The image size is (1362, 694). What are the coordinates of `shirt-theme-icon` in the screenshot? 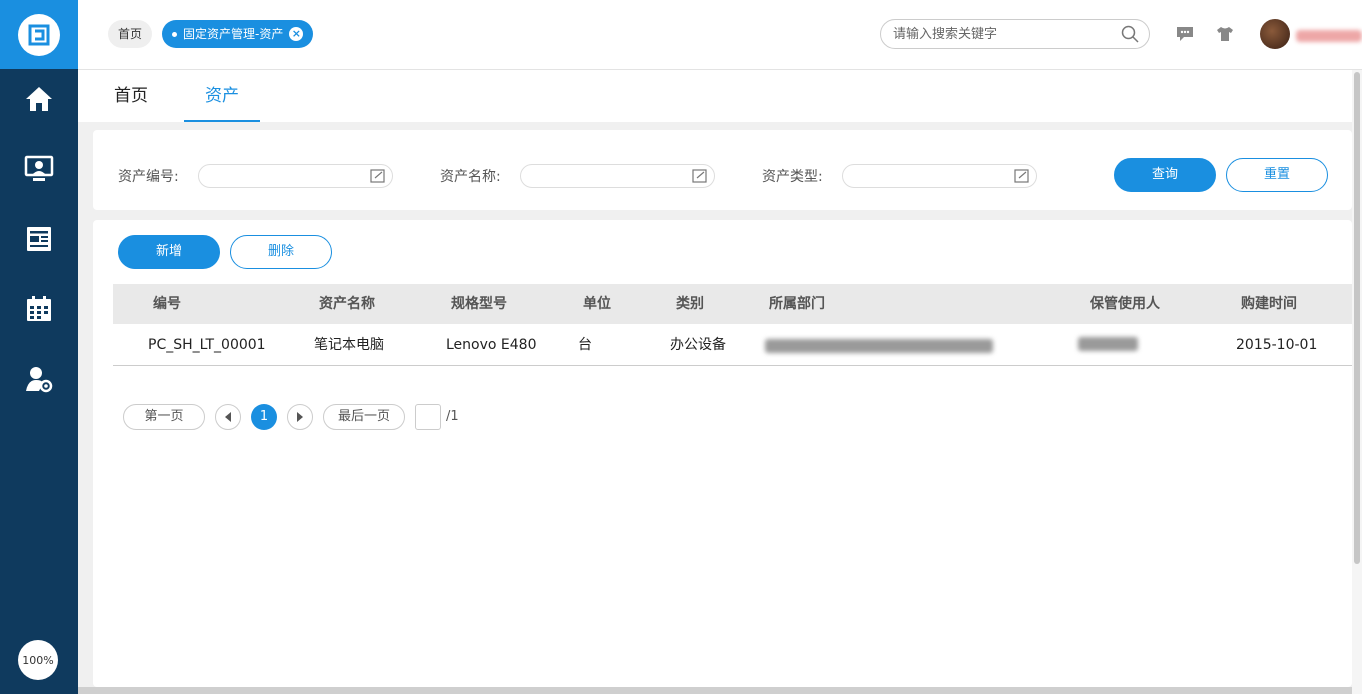 It's located at (1225, 34).